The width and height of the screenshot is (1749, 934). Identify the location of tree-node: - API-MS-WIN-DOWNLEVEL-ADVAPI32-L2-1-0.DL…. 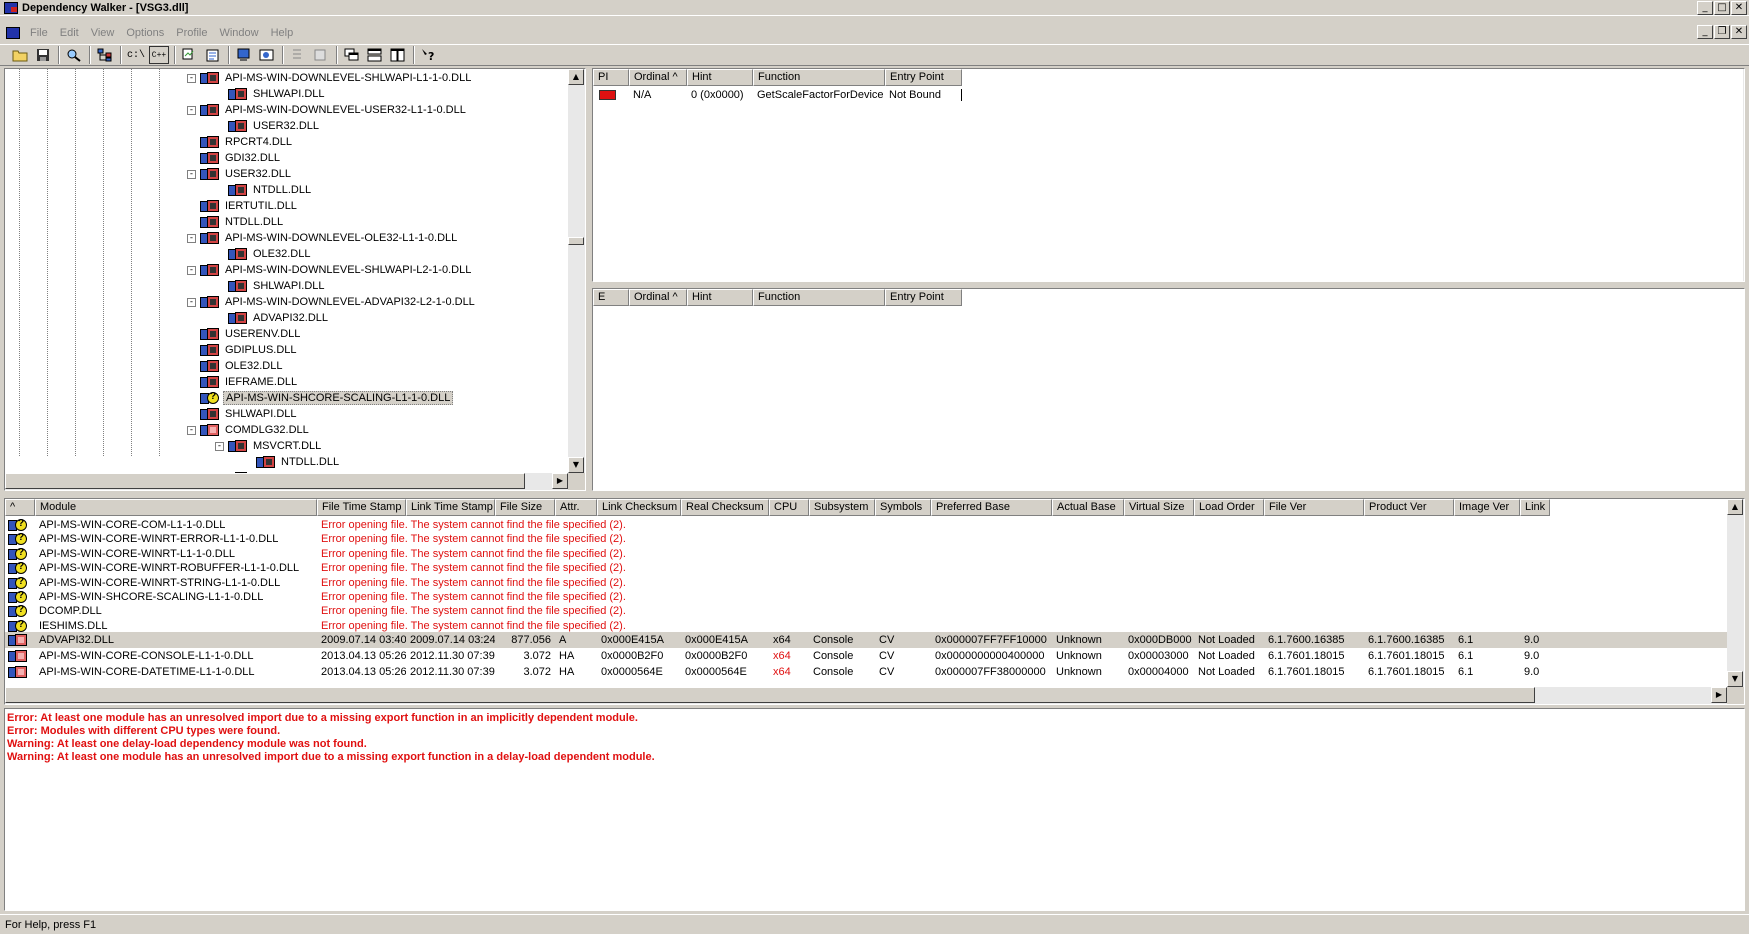
(332, 302).